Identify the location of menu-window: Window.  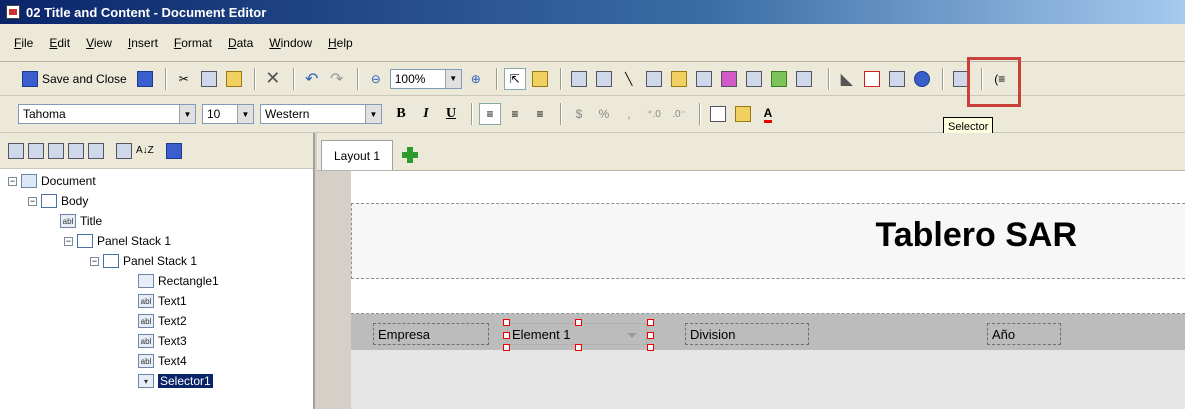
(290, 43).